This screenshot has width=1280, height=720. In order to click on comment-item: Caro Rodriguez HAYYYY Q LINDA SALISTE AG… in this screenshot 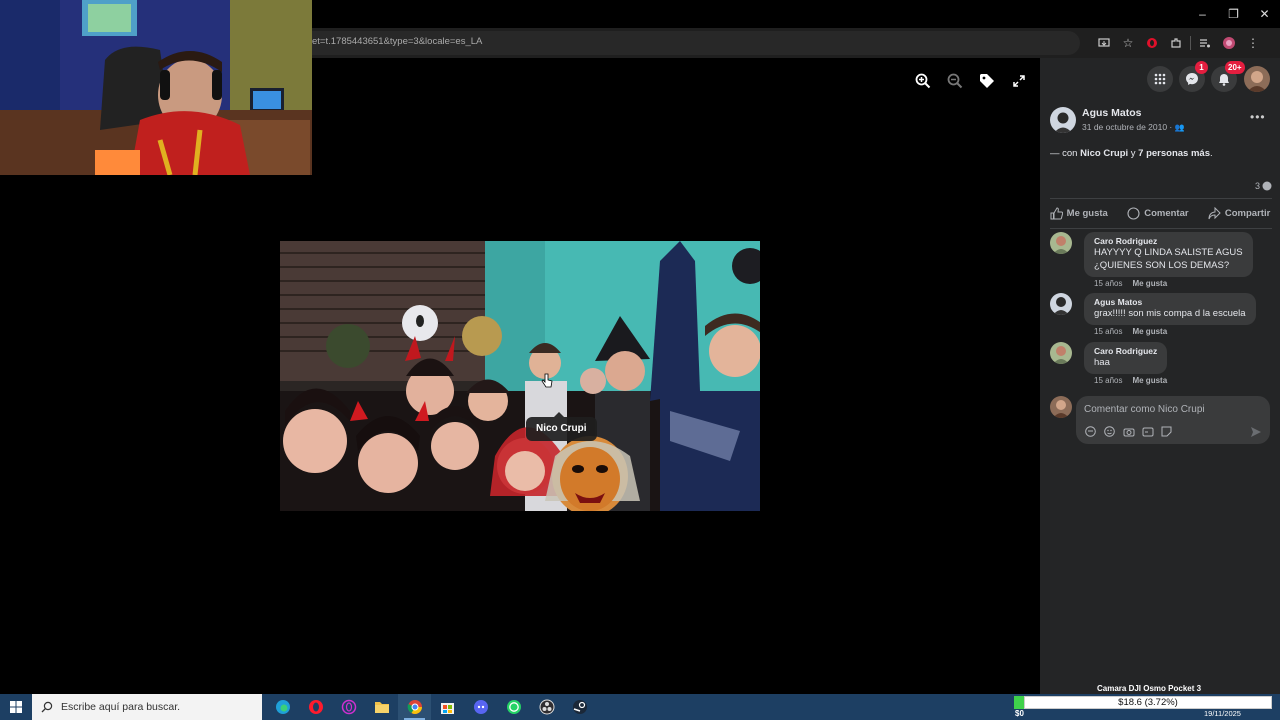, I will do `click(1160, 260)`.